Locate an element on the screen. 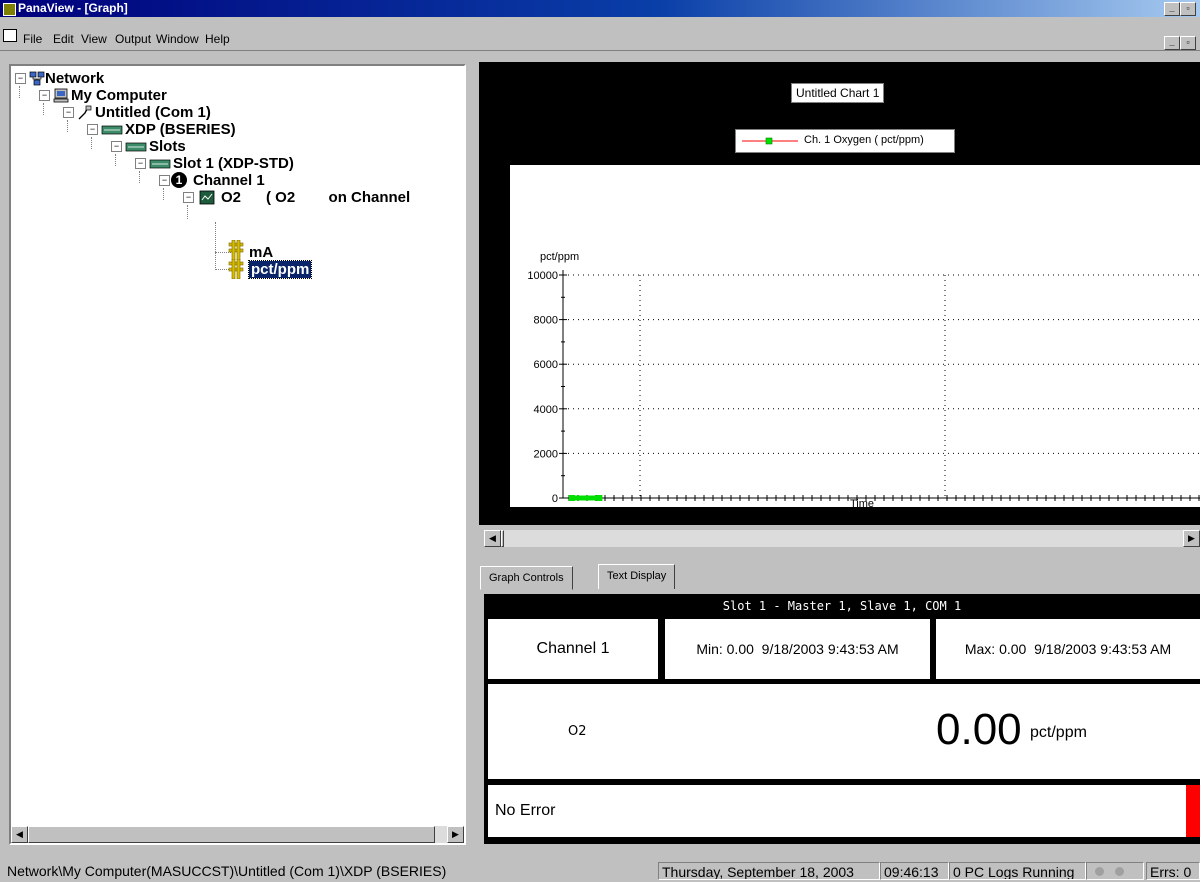  app-icon is located at coordinates (9, 9).